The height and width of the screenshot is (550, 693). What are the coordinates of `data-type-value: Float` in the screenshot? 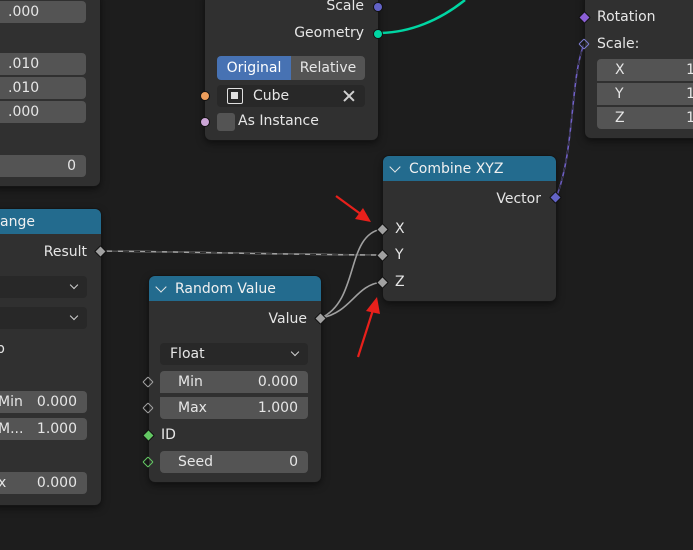 It's located at (187, 354).